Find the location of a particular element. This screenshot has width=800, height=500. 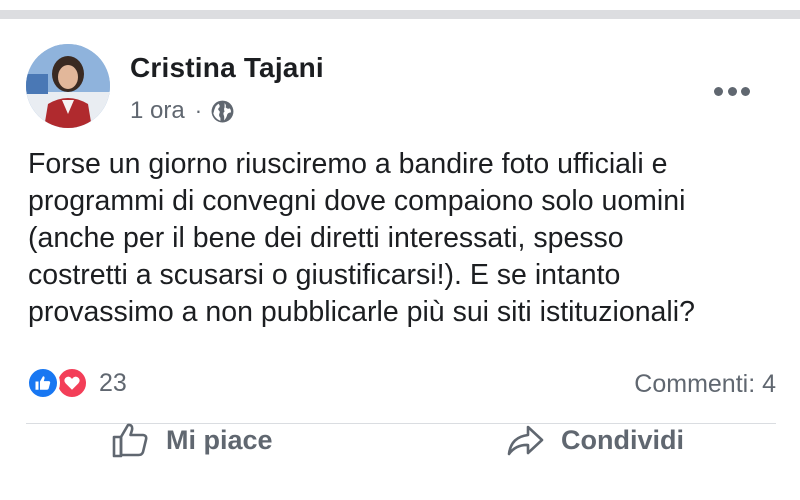

share-arrow-icon is located at coordinates (525, 440).